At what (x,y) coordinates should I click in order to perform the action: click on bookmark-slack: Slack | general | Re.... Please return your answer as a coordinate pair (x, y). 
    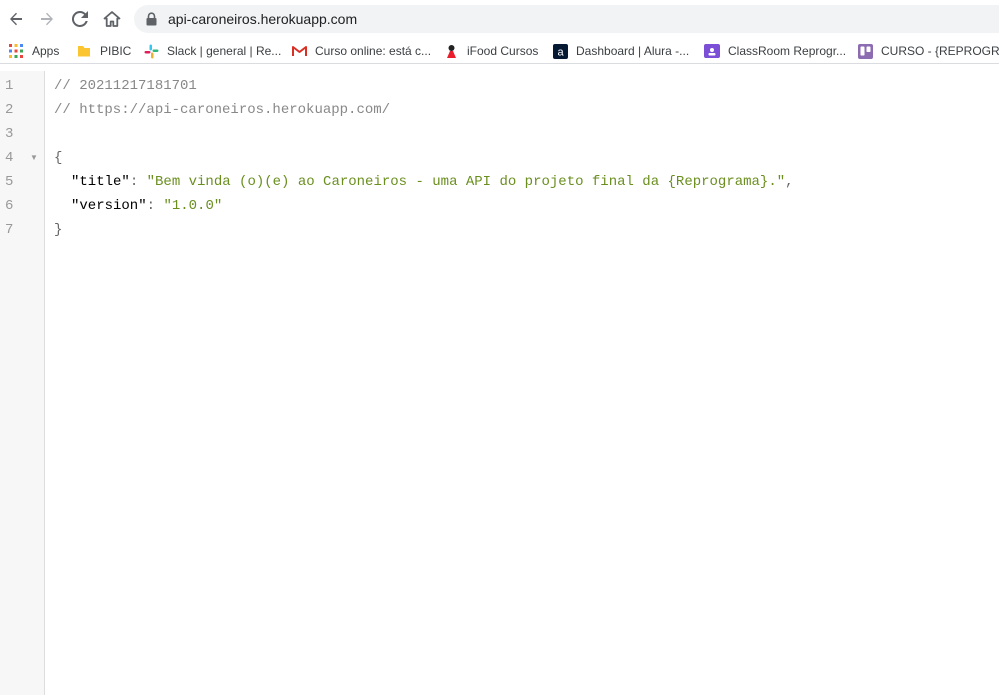
    Looking at the image, I should click on (212, 51).